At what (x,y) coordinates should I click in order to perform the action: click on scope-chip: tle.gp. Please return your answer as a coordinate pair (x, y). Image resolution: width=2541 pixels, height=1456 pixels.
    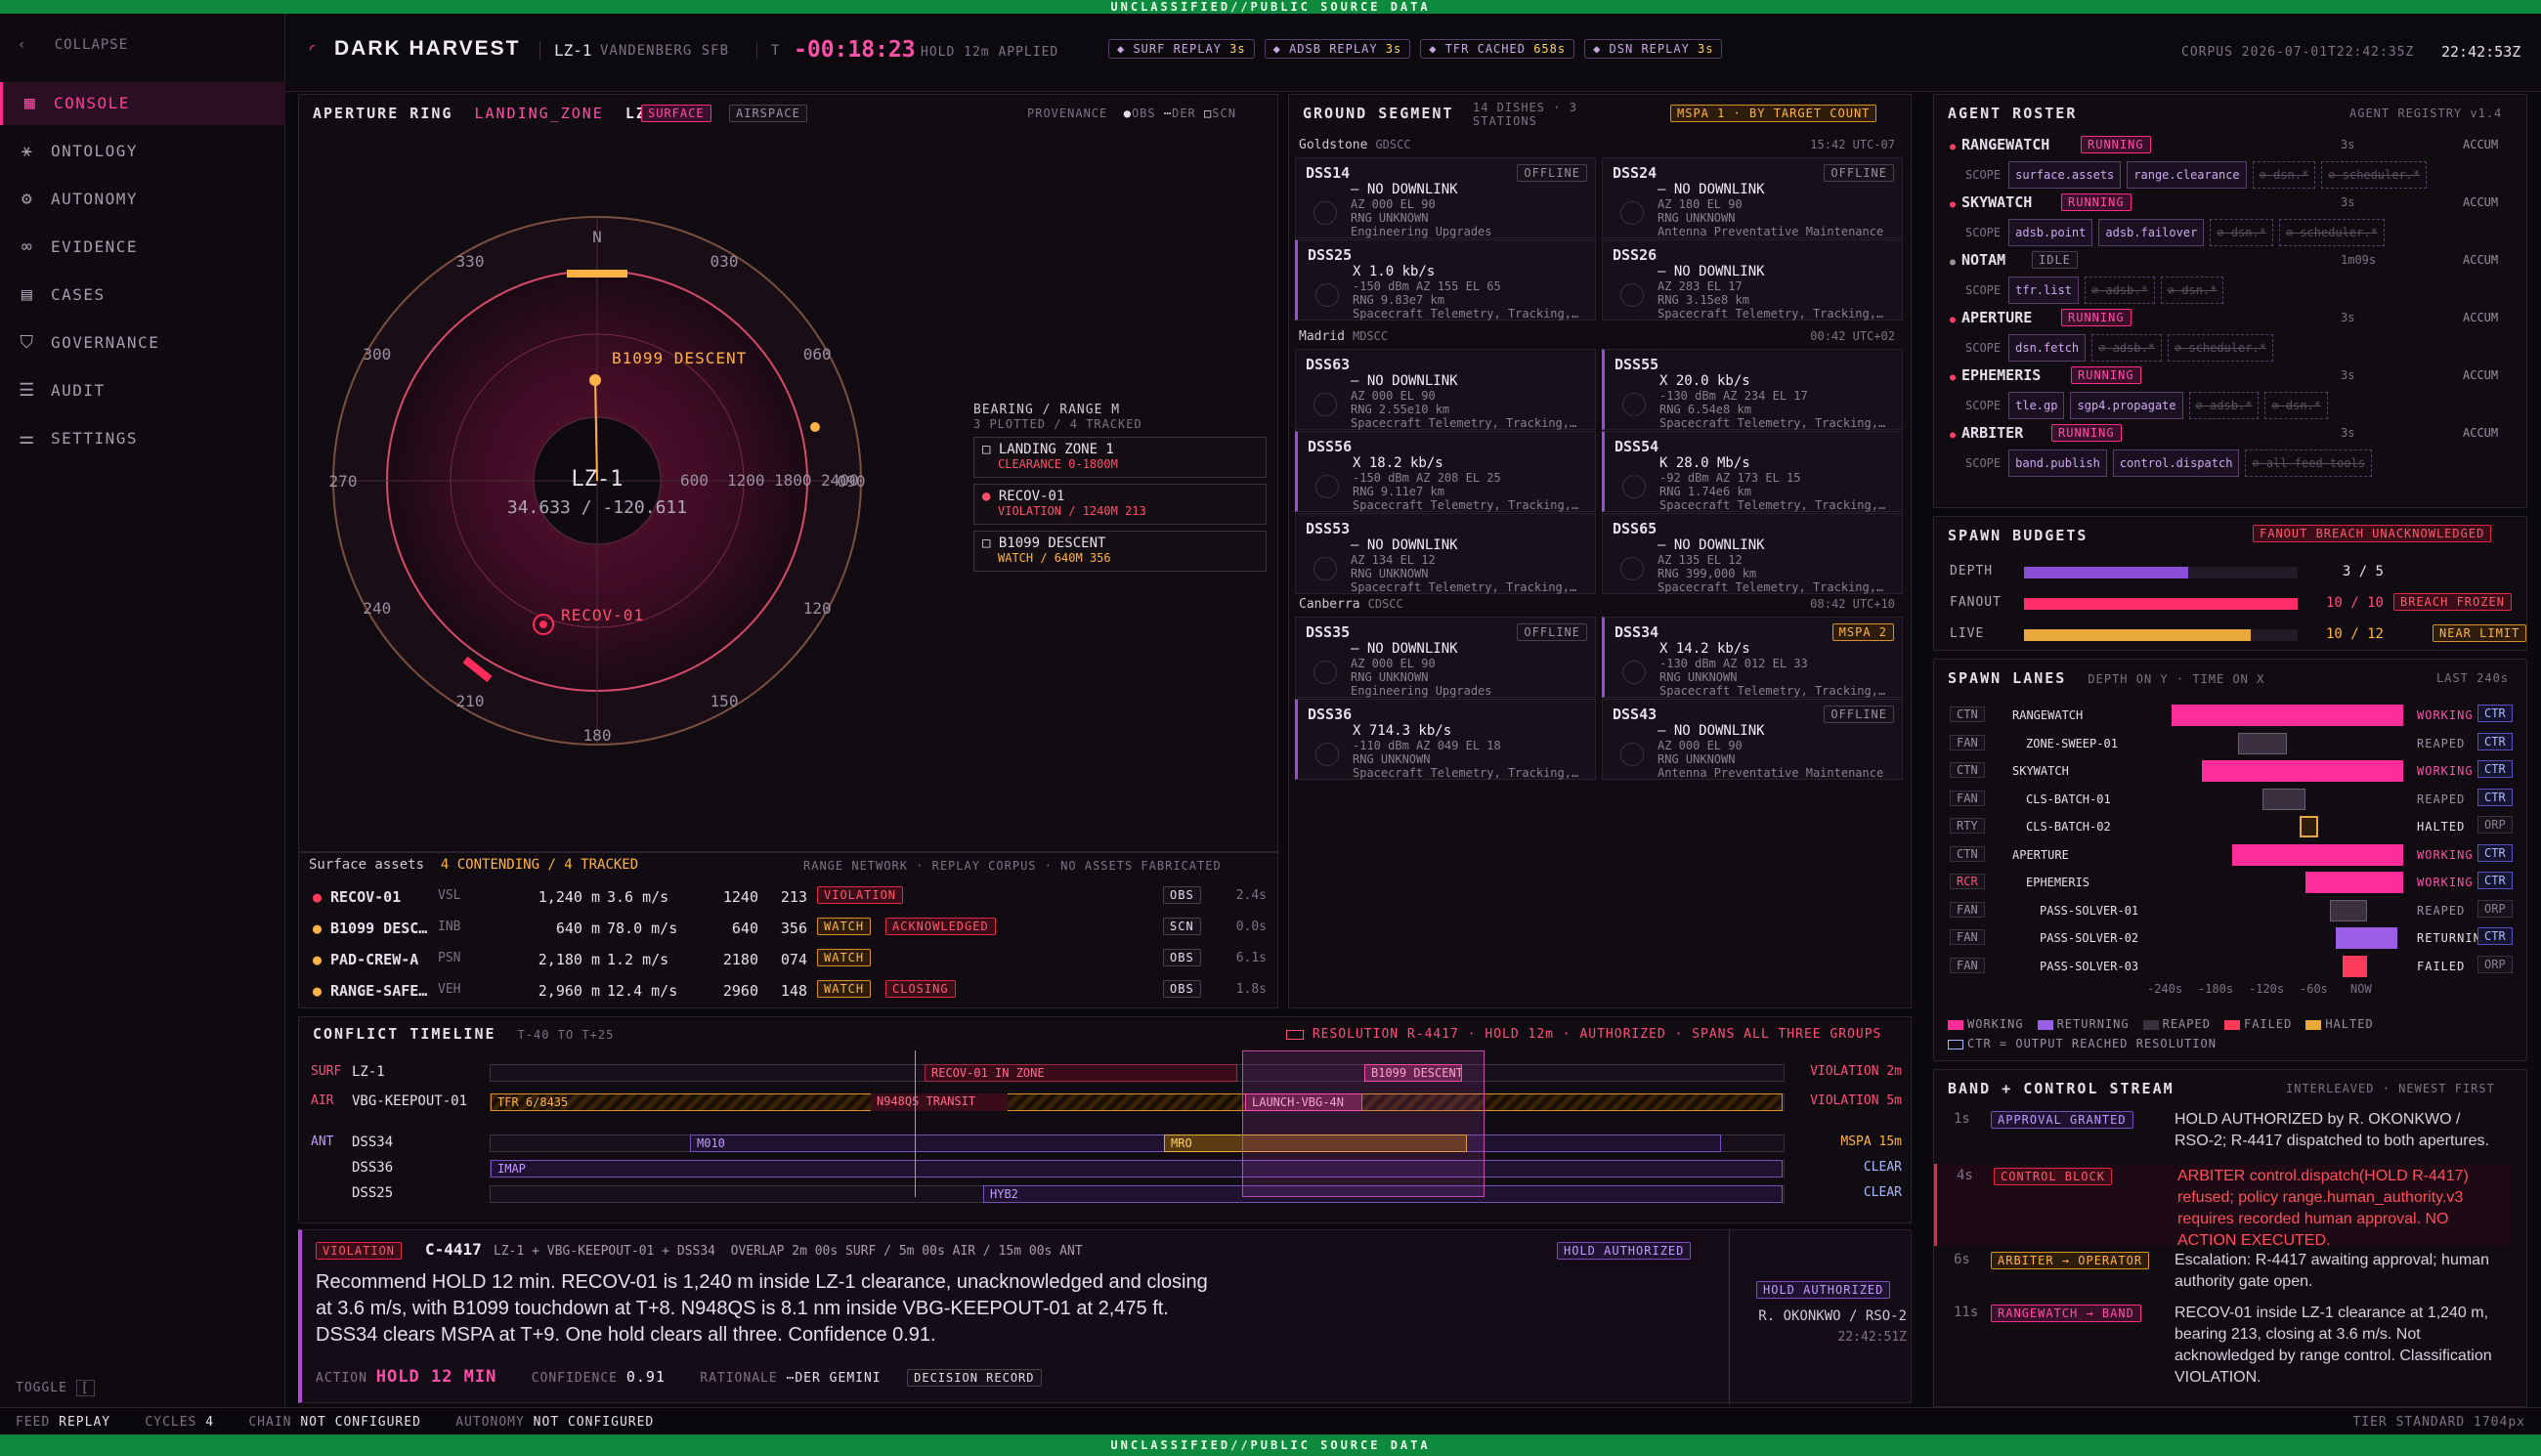
    Looking at the image, I should click on (2037, 405).